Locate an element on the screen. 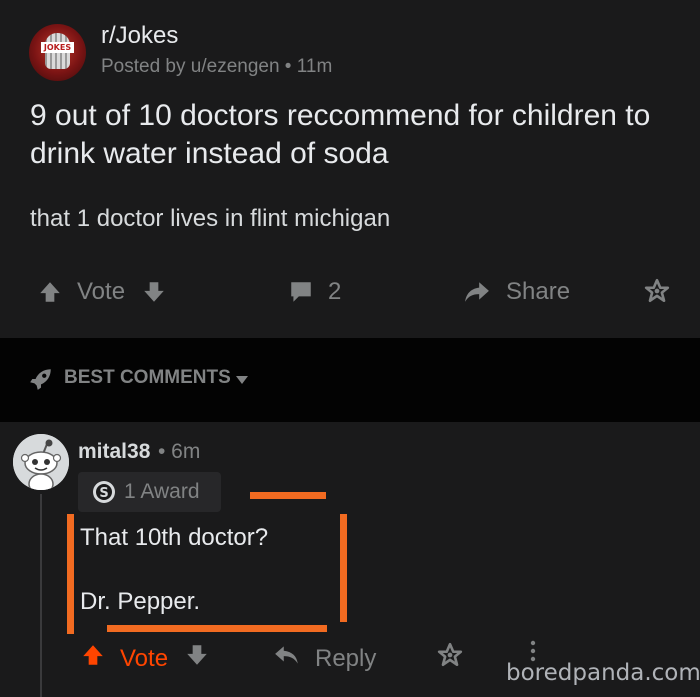 This screenshot has width=700, height=697. comment-line-1: That 10th doctor? is located at coordinates (174, 537).